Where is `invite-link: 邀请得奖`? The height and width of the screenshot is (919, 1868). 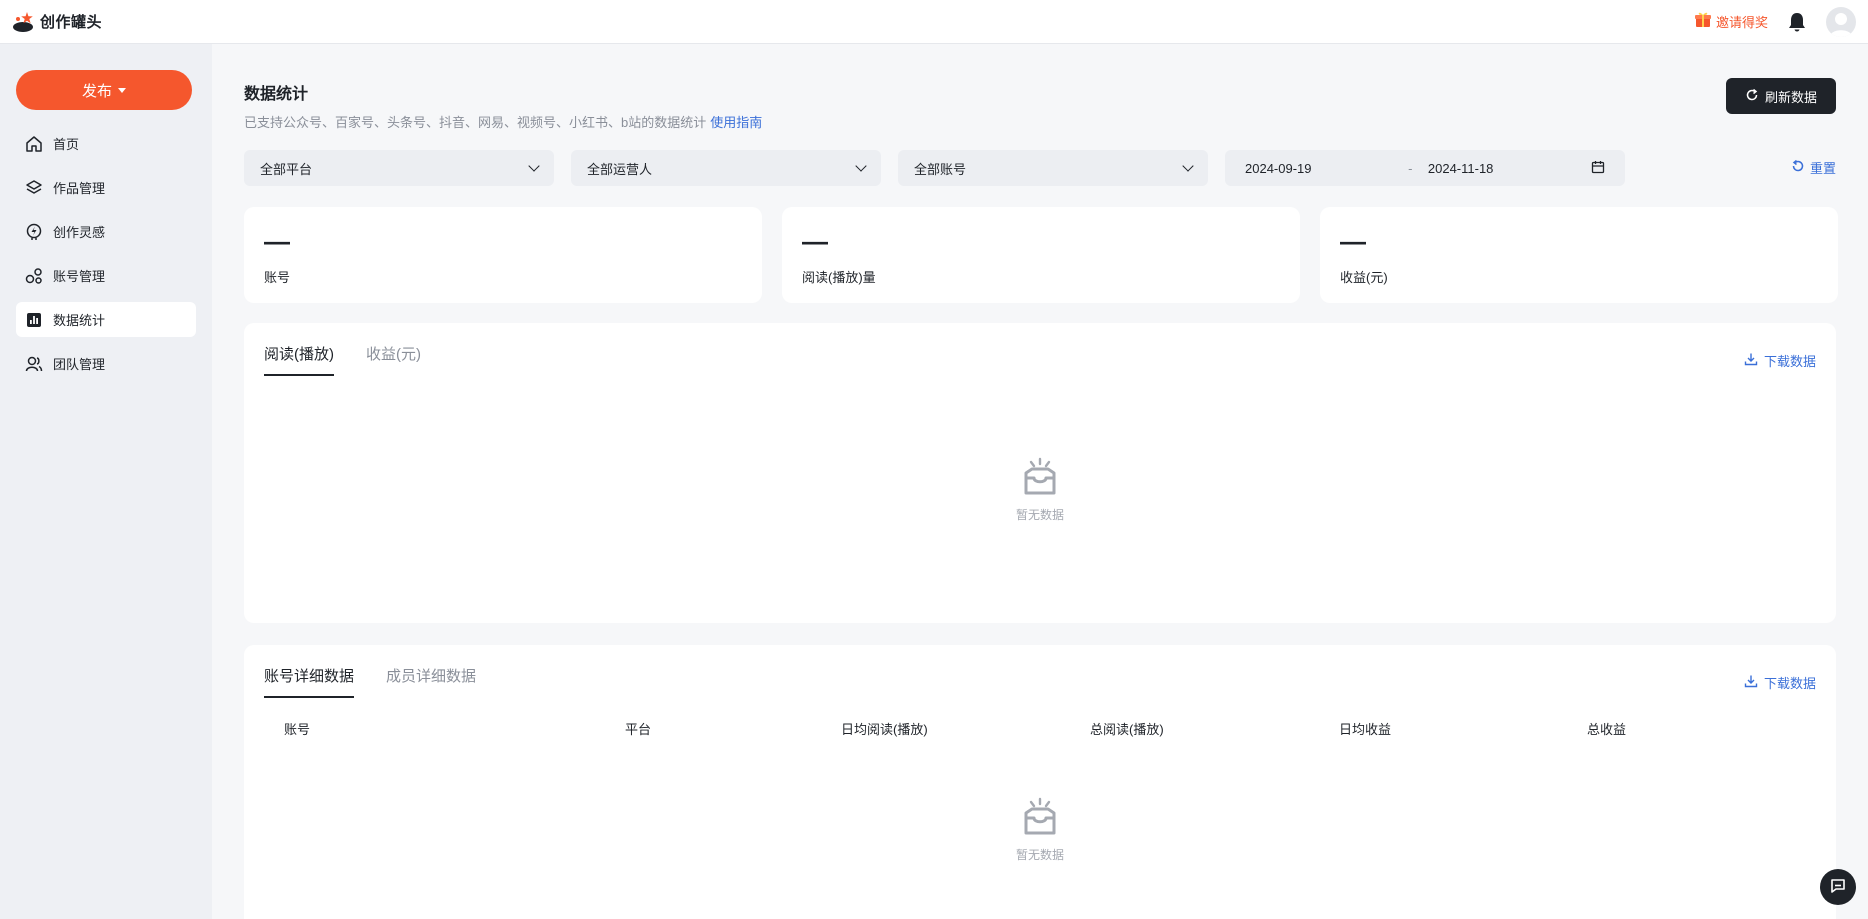 invite-link: 邀请得奖 is located at coordinates (1731, 21).